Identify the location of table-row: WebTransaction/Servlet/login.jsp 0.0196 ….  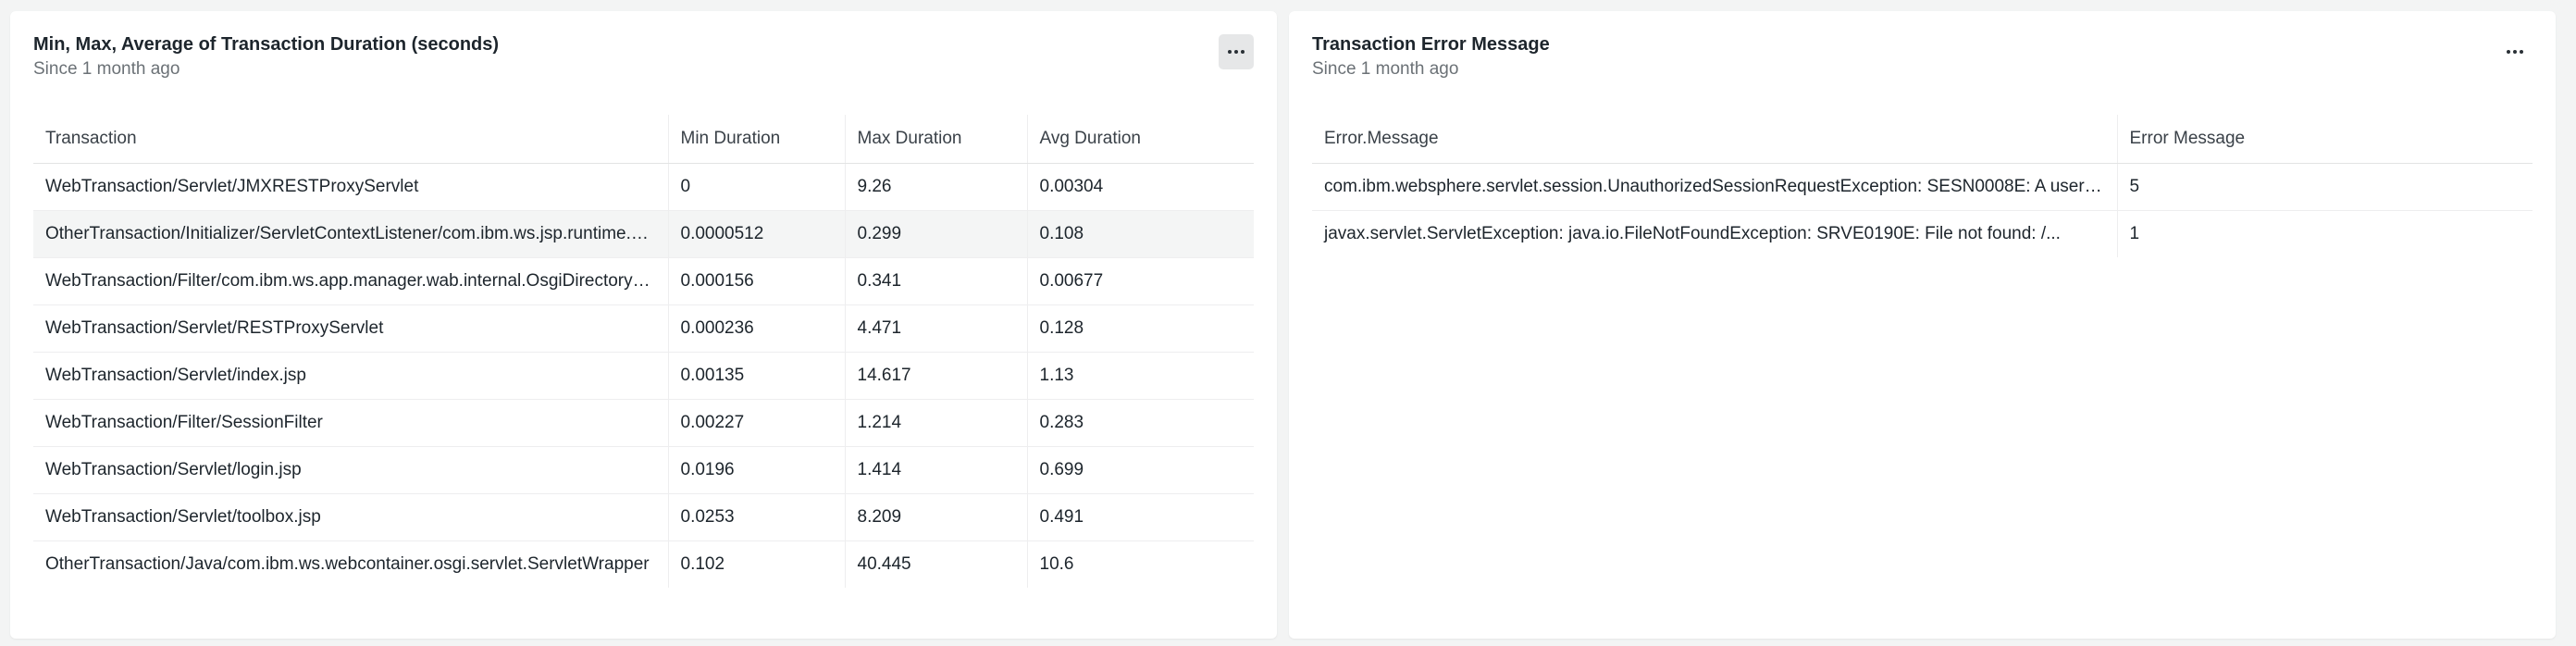
(644, 470).